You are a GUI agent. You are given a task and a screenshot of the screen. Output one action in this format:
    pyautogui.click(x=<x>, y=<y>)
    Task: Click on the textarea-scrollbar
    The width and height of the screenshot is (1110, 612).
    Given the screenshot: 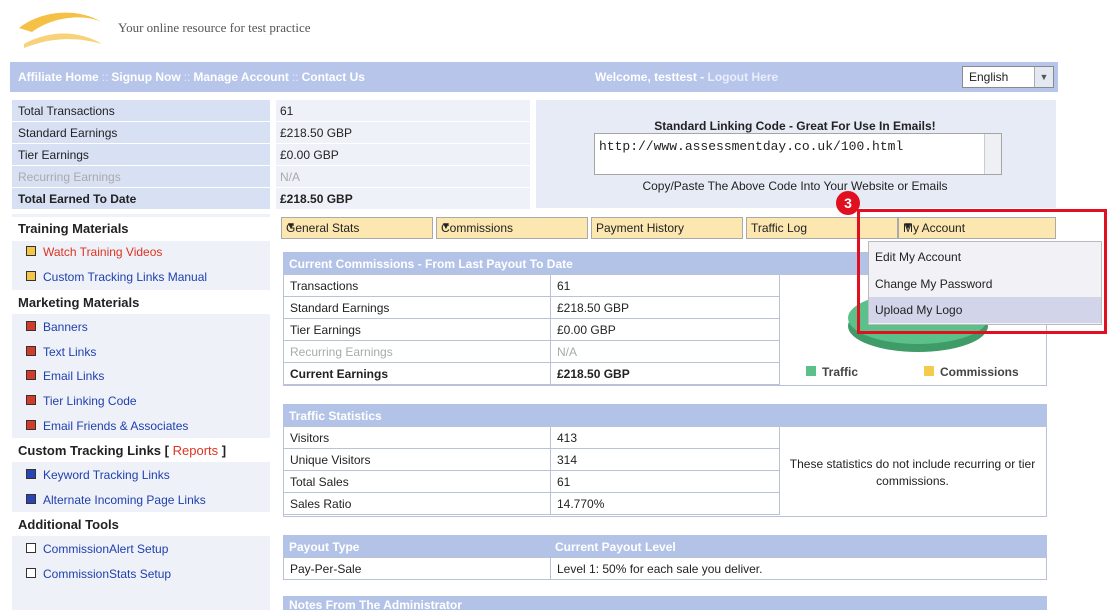 What is the action you would take?
    pyautogui.click(x=992, y=154)
    